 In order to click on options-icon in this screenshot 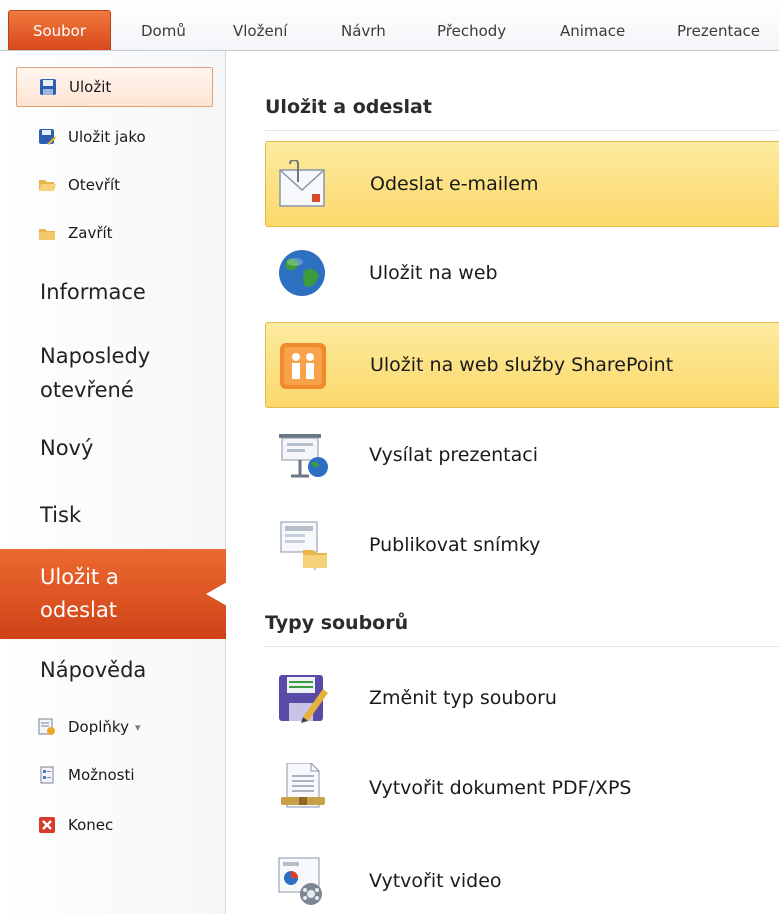, I will do `click(47, 775)`.